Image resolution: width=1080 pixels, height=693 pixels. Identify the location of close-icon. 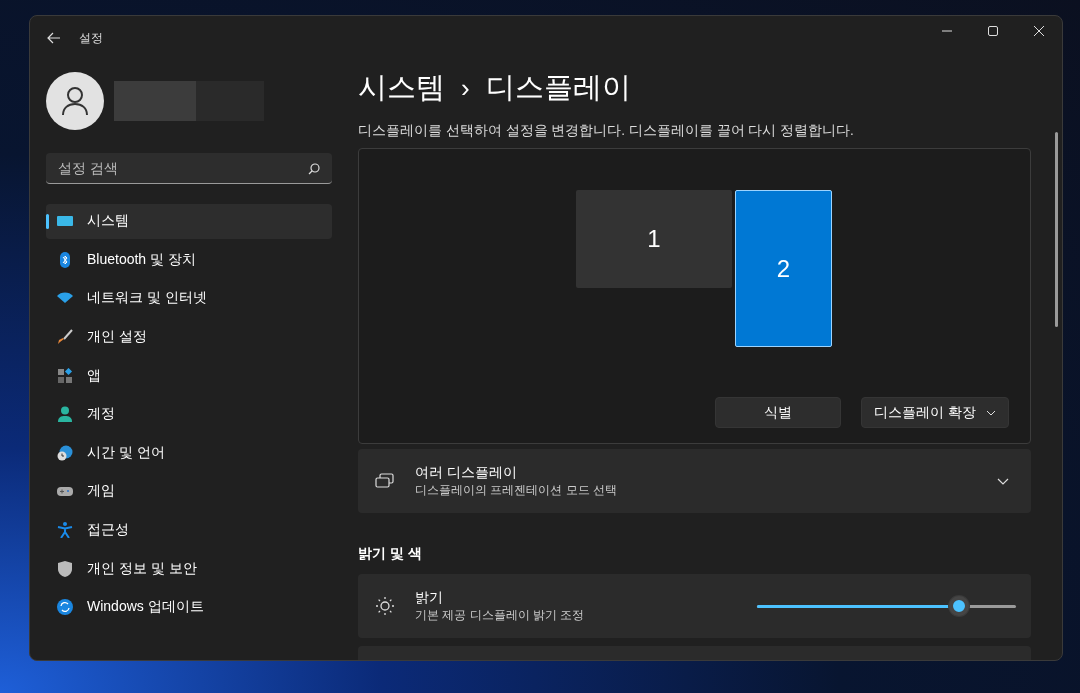
(1039, 31).